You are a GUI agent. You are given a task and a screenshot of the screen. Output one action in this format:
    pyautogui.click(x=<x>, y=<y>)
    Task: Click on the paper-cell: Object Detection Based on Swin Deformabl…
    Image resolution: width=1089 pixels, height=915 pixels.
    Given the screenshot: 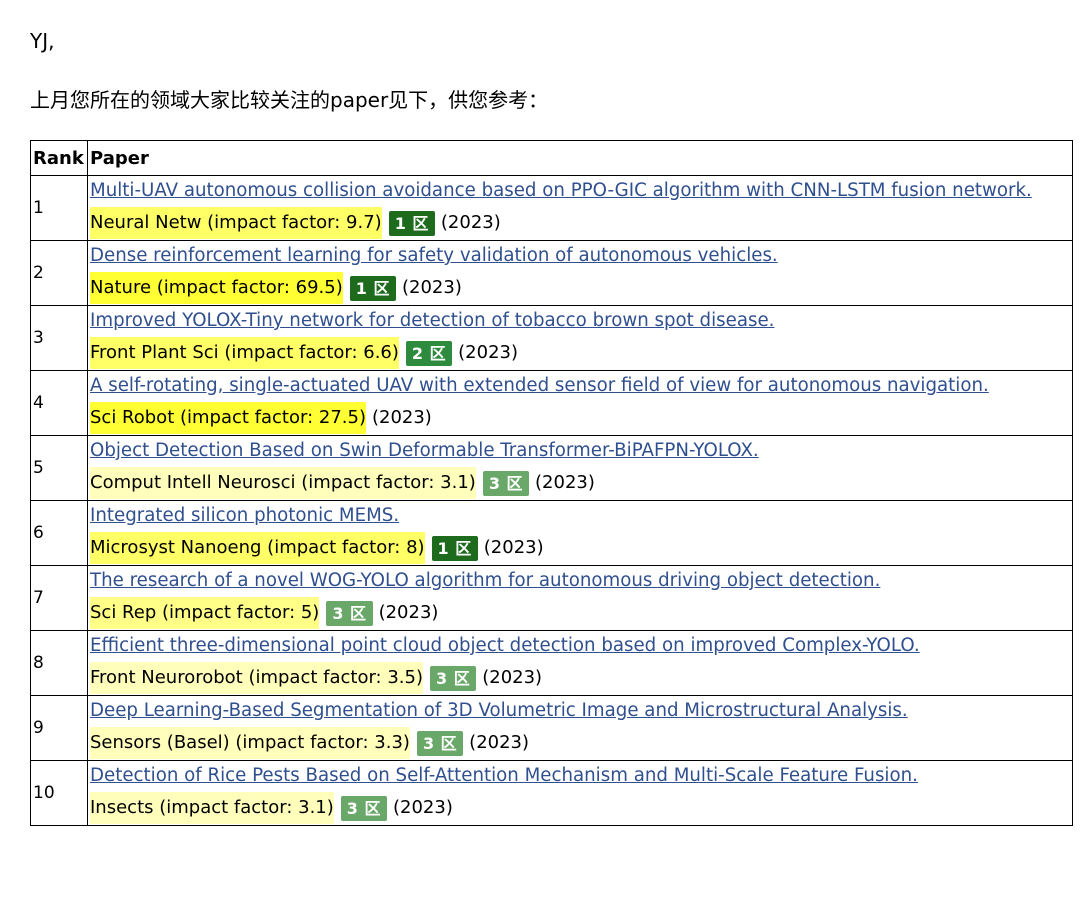 What is the action you would take?
    pyautogui.click(x=580, y=468)
    